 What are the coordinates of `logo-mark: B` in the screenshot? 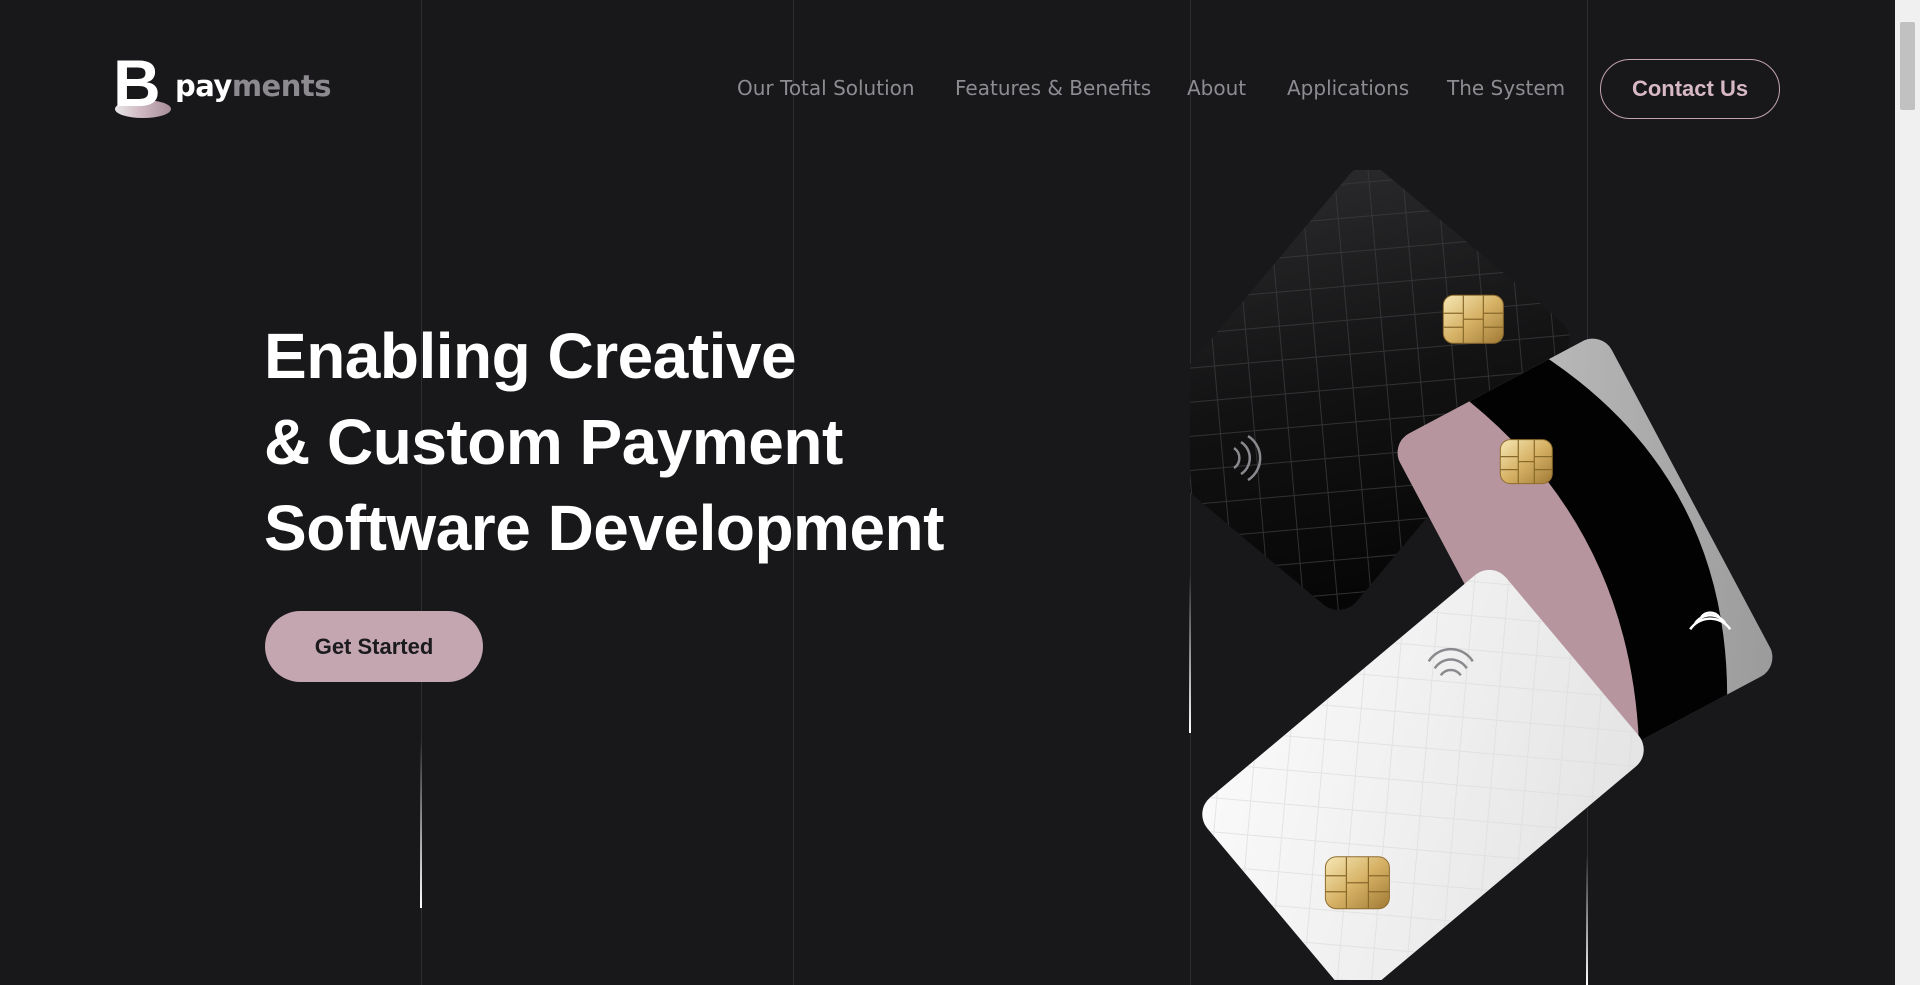 It's located at (142, 85).